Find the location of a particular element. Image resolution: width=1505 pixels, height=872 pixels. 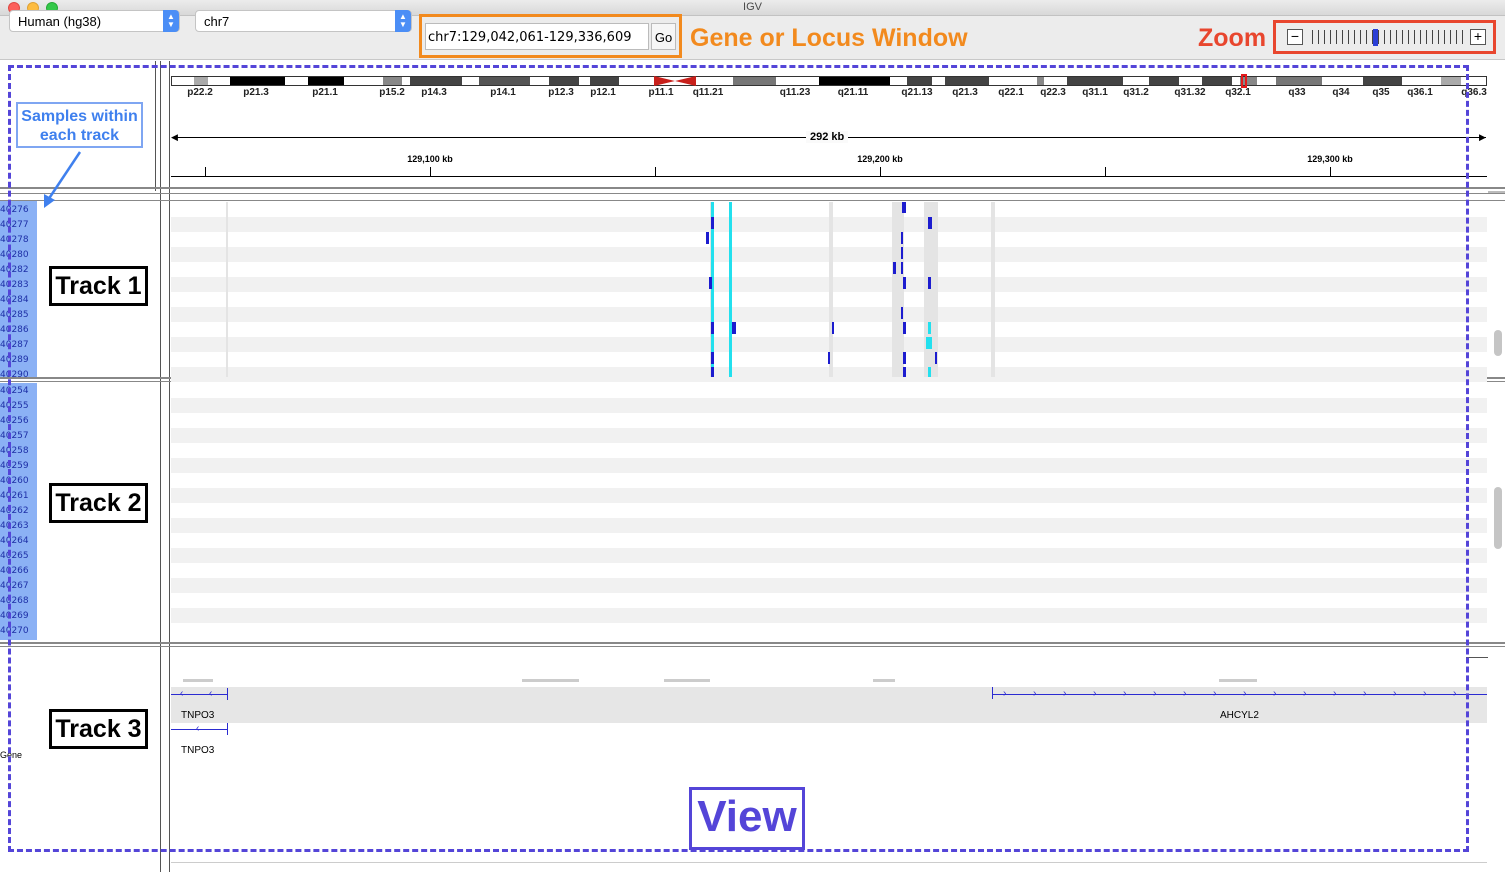

track3-scroll-marker is located at coordinates (1477, 657).